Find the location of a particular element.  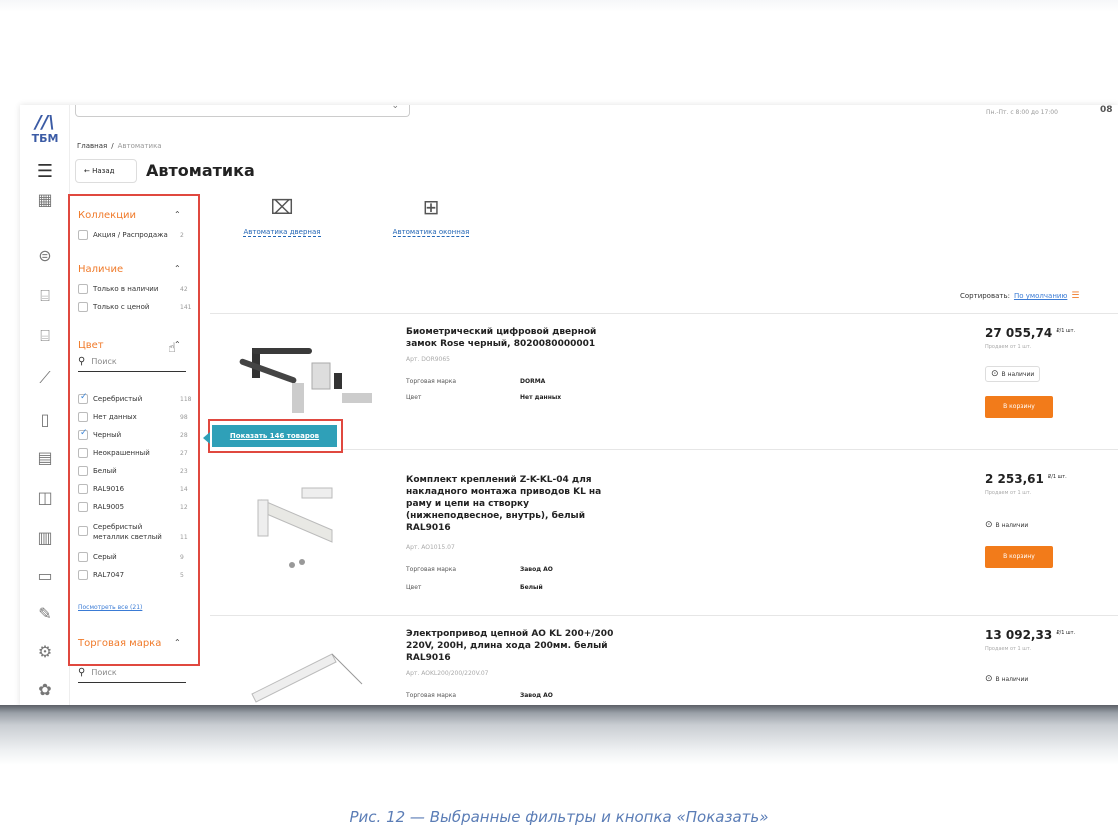

product-price: 27 055,74 ₽/1 шт. is located at coordinates (1030, 333).